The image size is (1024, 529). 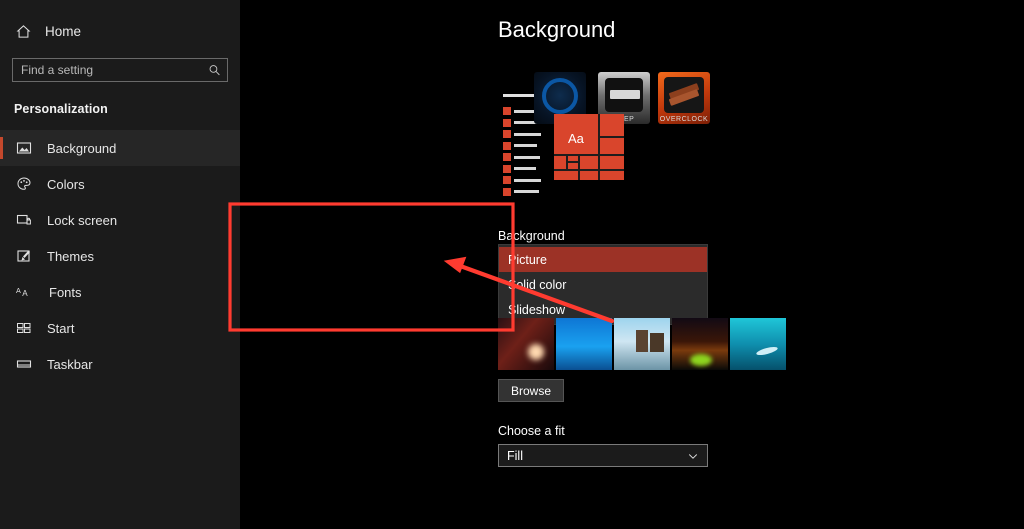 What do you see at coordinates (82, 148) in the screenshot?
I see `sidebar-item-label: Background` at bounding box center [82, 148].